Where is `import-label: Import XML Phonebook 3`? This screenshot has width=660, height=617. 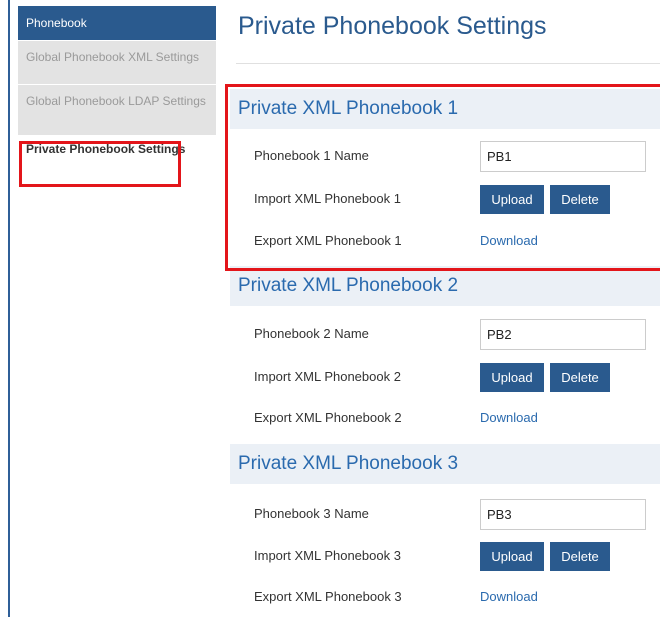 import-label: Import XML Phonebook 3 is located at coordinates (327, 555).